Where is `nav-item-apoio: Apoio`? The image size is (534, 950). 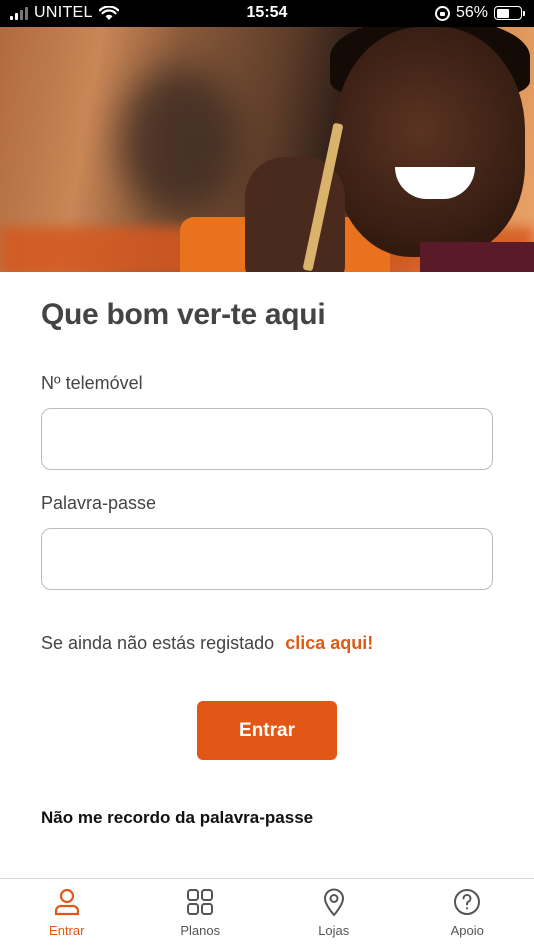
nav-item-apoio: Apoio is located at coordinates (467, 914).